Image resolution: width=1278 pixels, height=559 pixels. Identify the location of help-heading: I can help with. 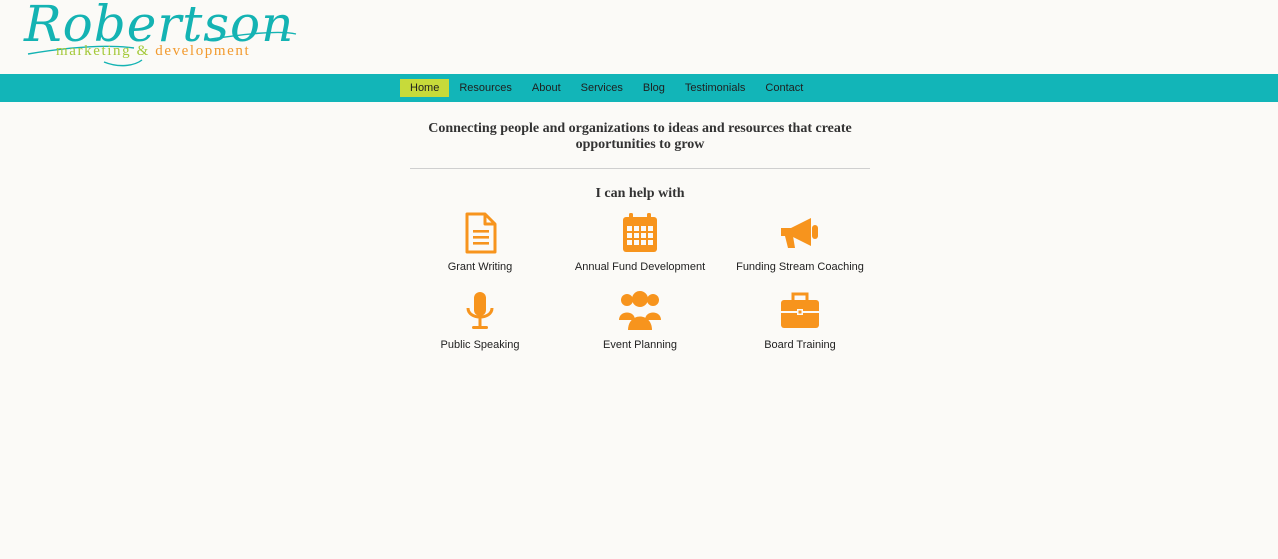
(640, 193).